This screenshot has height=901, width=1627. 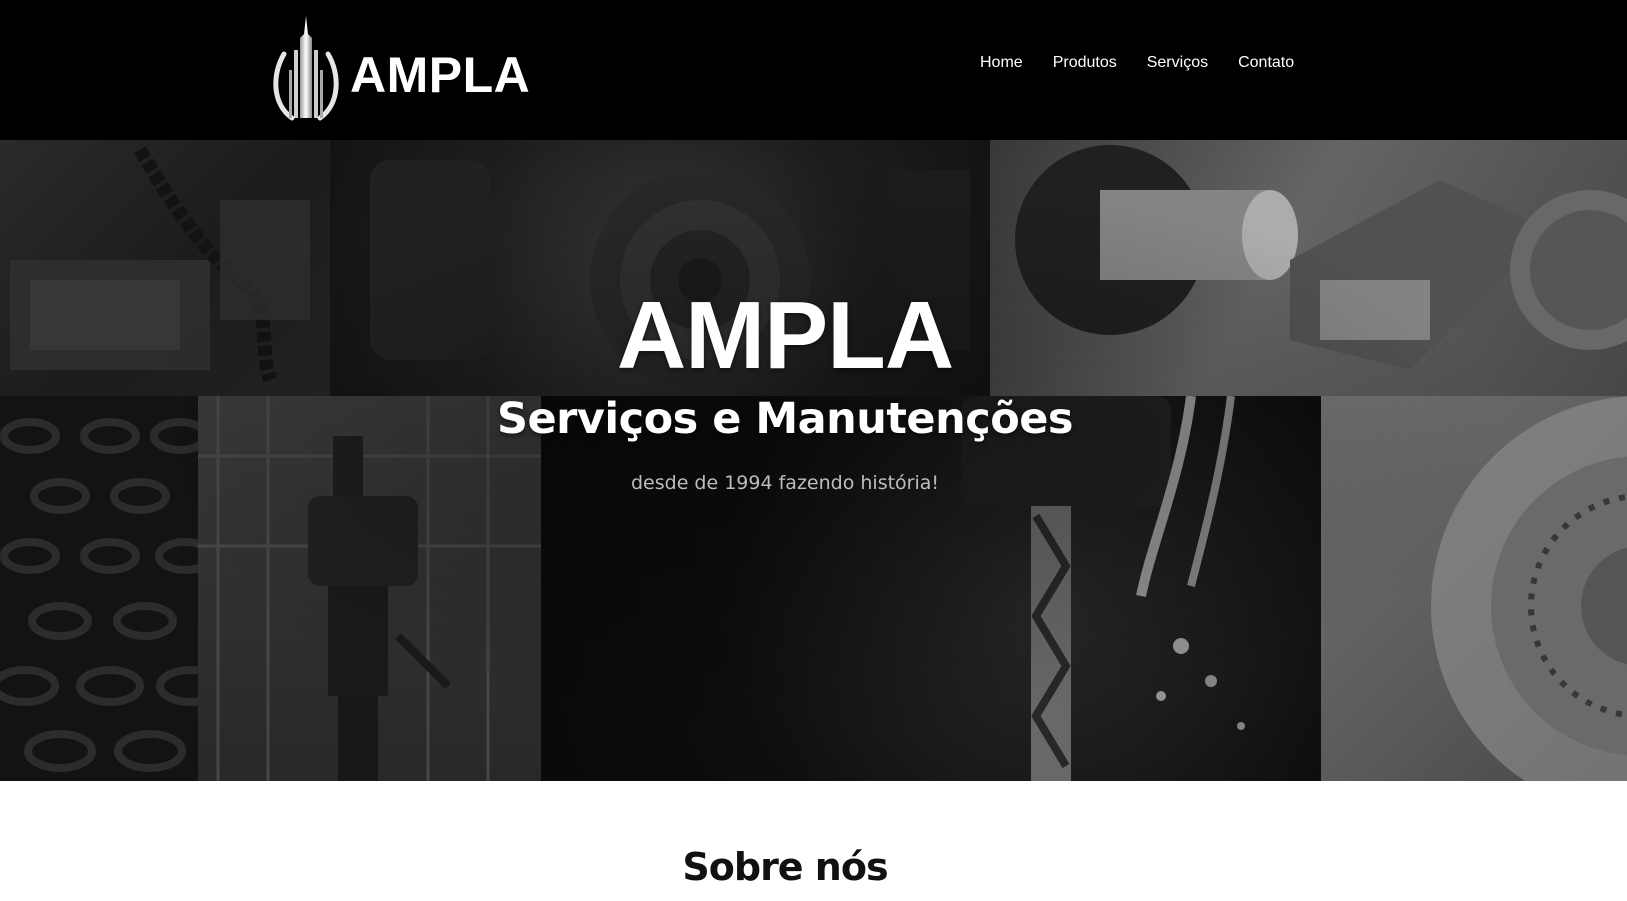 I want to click on hero-tagline: desde de 1994 fazendo história!, so click(x=785, y=483).